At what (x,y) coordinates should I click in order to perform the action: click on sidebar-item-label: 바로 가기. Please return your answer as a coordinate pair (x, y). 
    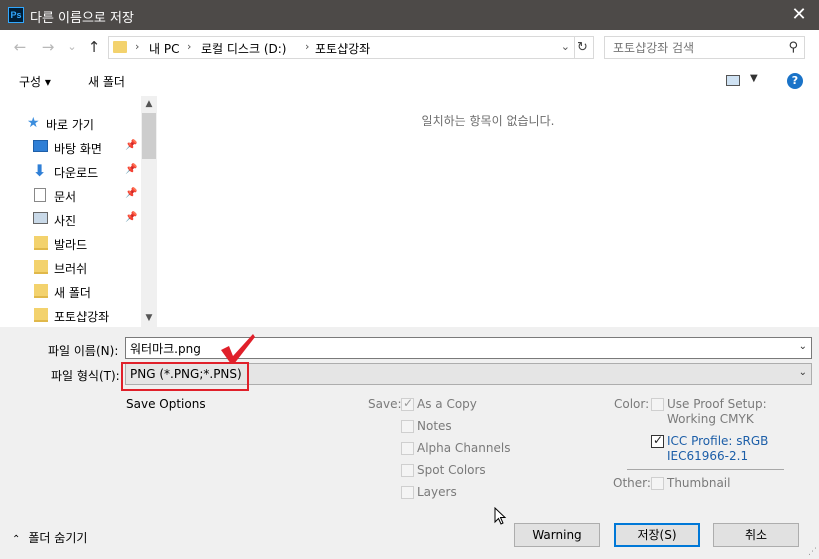
    Looking at the image, I should click on (70, 125).